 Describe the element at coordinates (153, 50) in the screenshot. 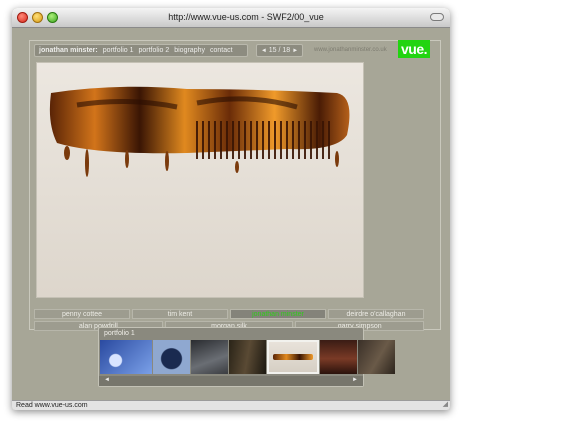

I see `nav-link-portfolio-2: portfolio 2` at that location.